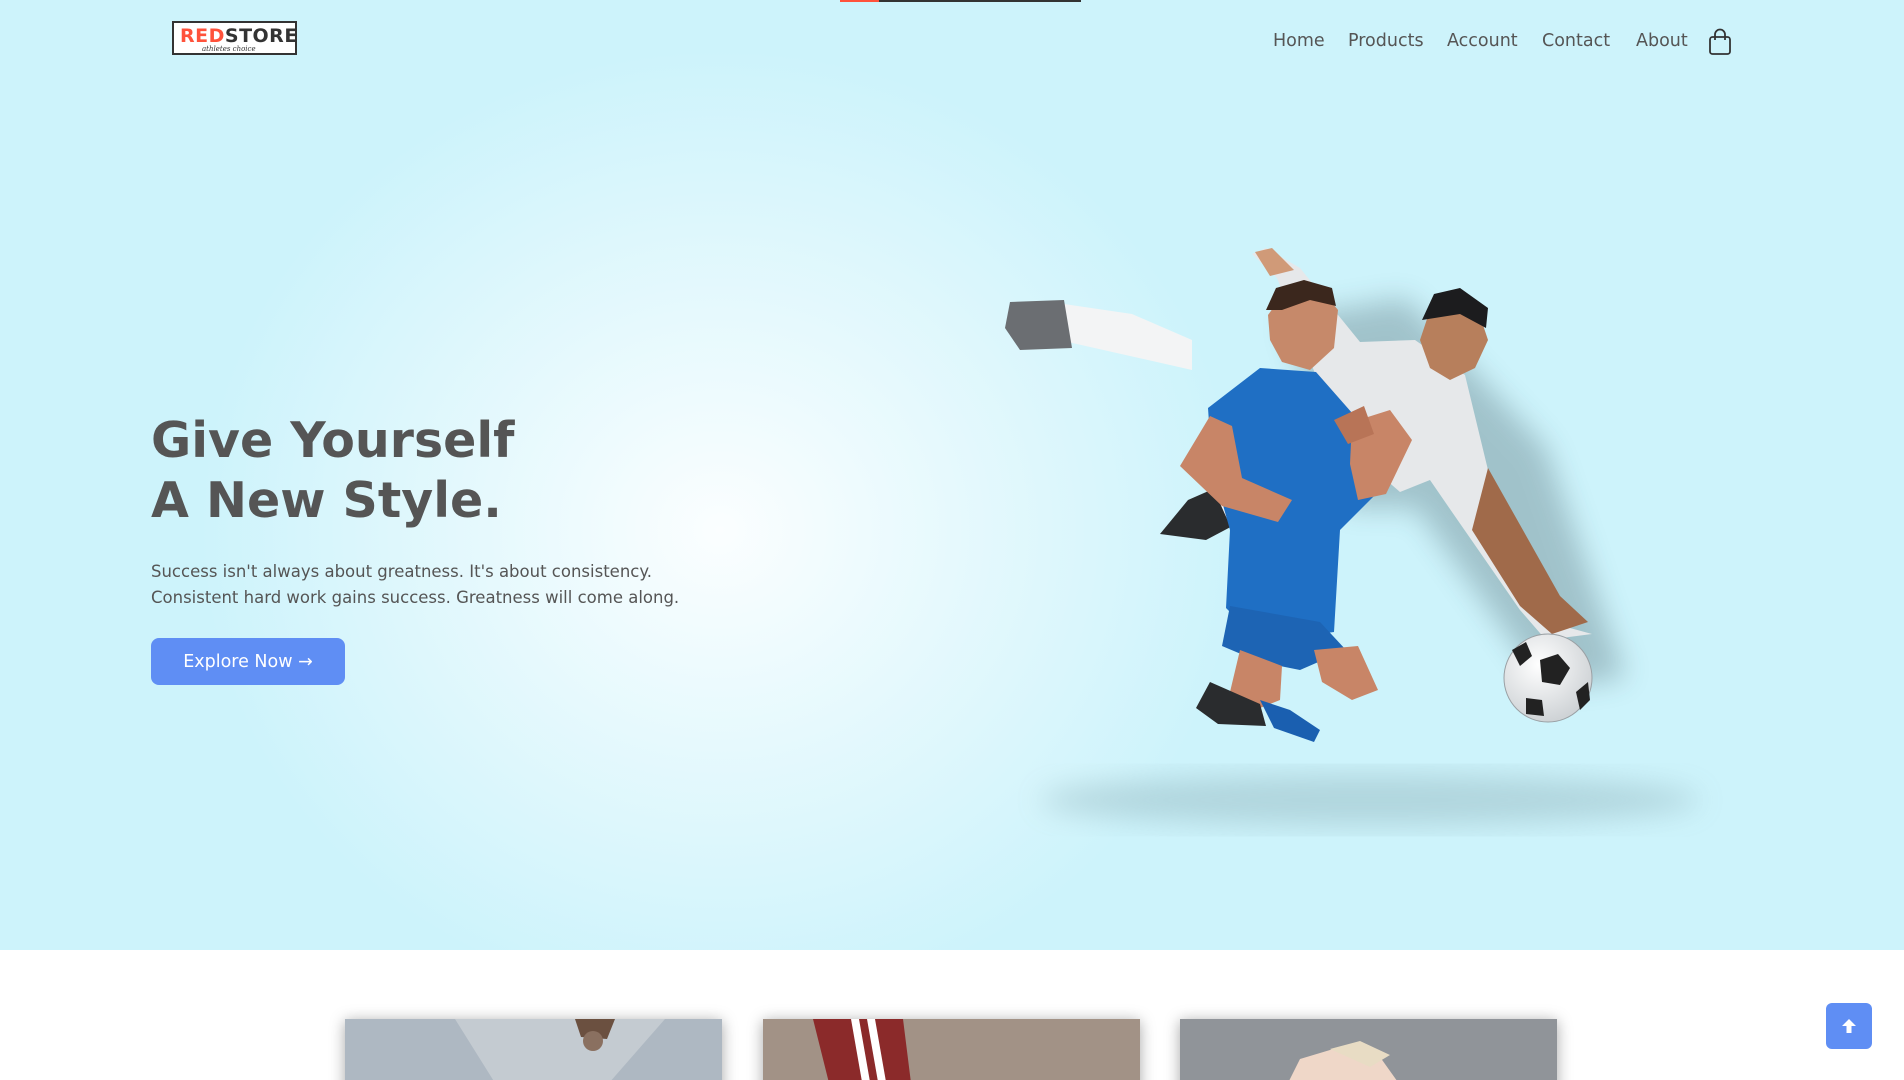 This screenshot has width=1904, height=1080. Describe the element at coordinates (261, 36) in the screenshot. I see `logo-brand-dark: STORE` at that location.